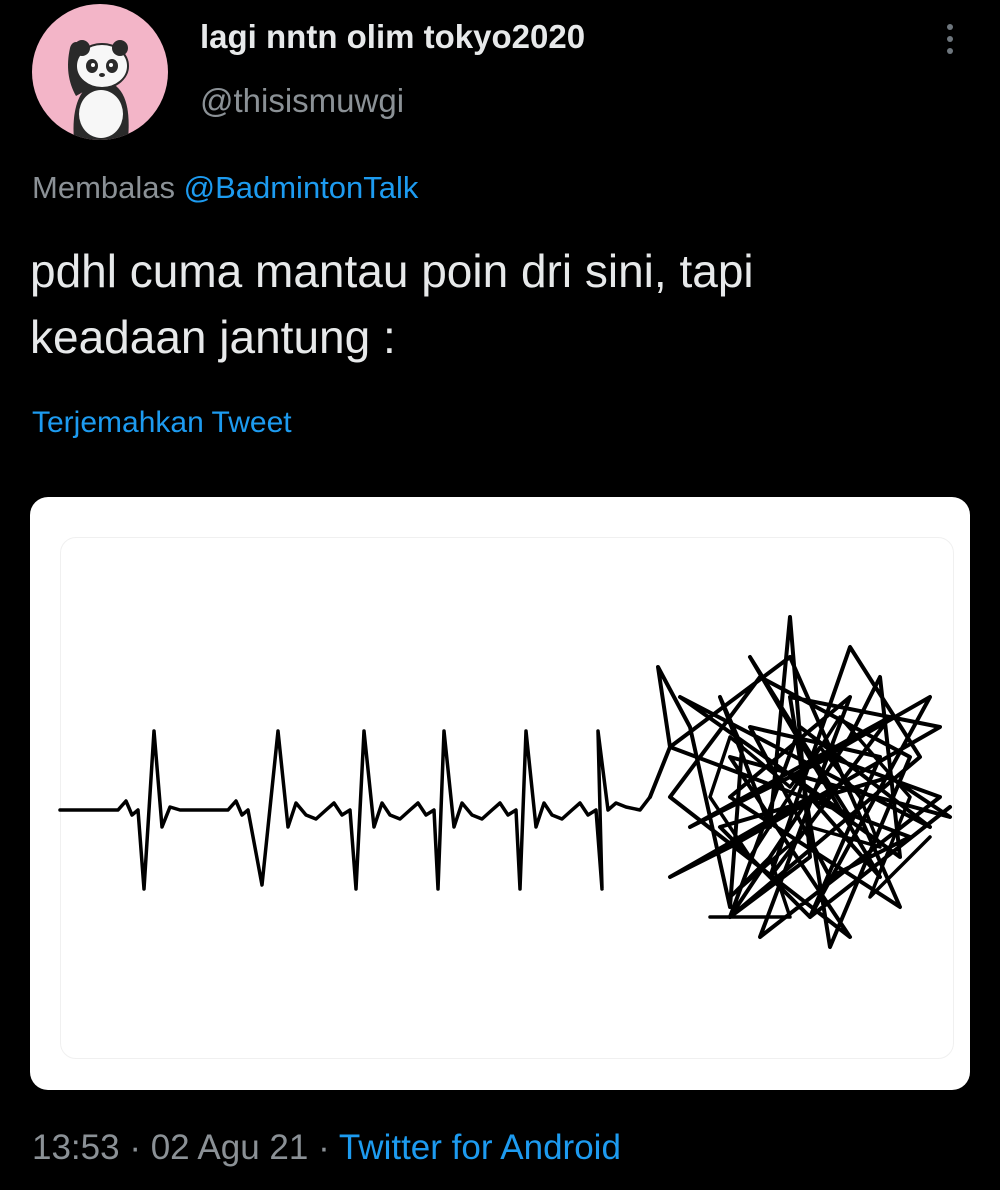 The image size is (1000, 1190). I want to click on replying-to-mention: @BadmintonTalk, so click(301, 187).